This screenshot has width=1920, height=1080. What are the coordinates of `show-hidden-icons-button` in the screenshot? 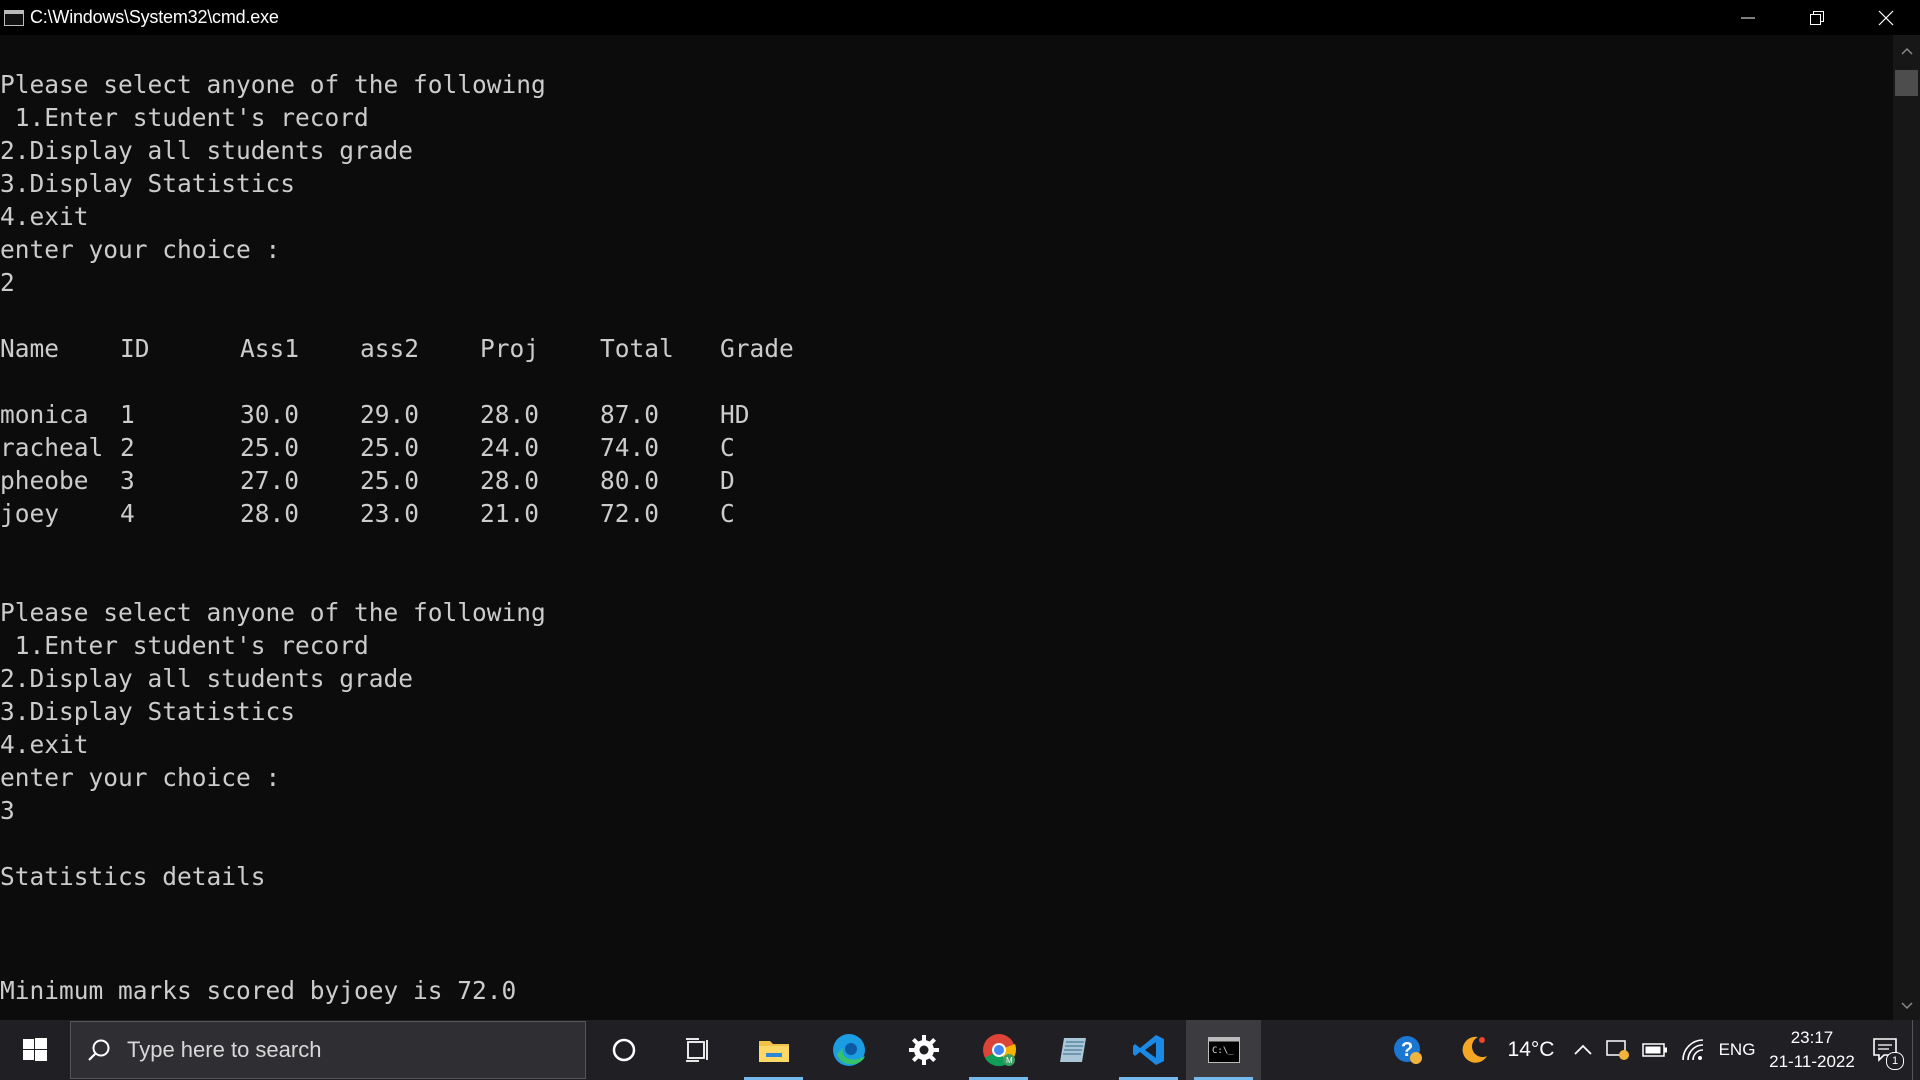 It's located at (1583, 1050).